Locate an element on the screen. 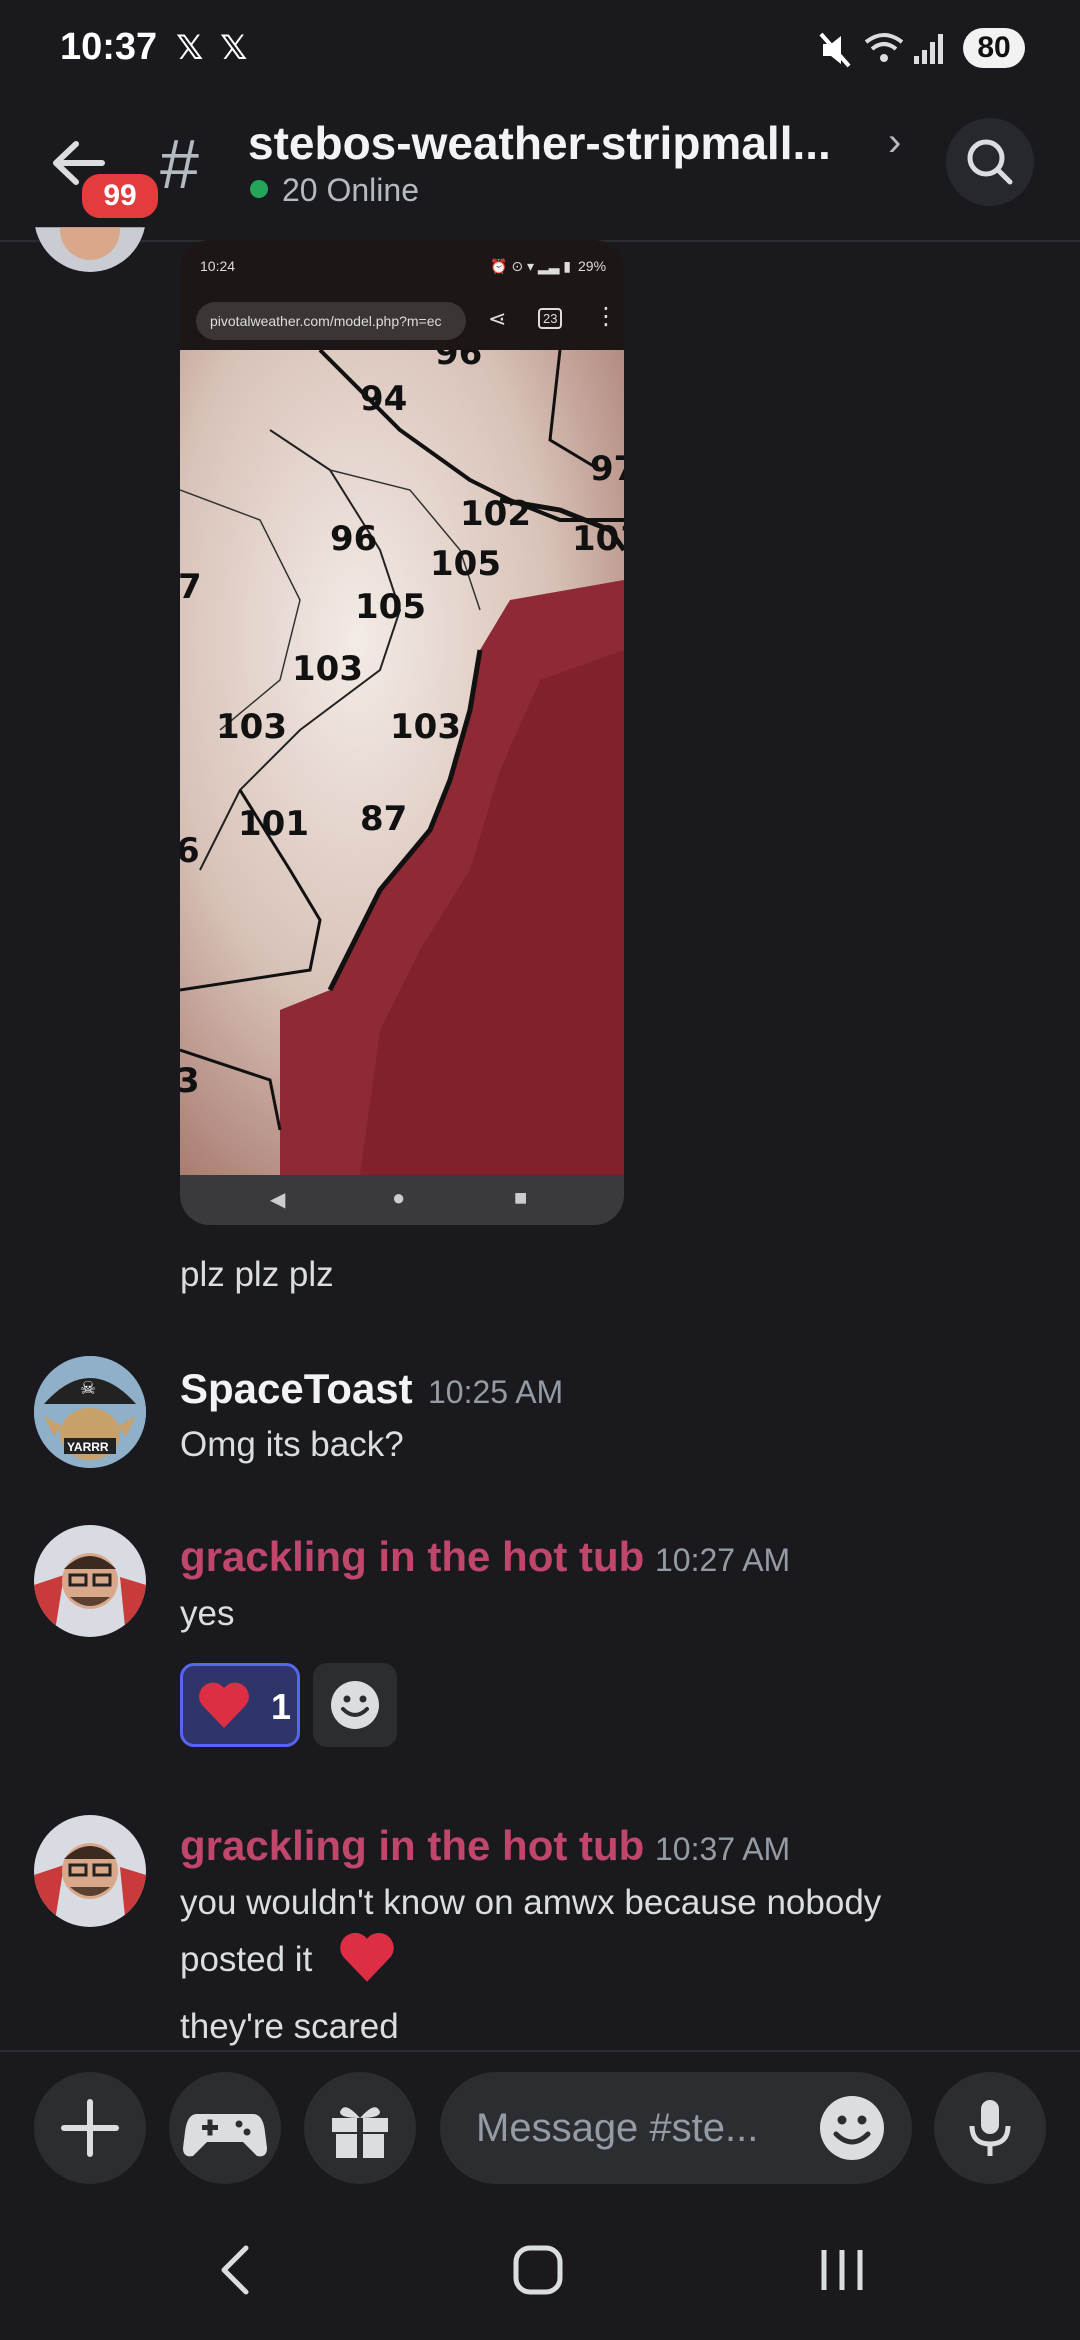 The width and height of the screenshot is (1080, 2340). status-time: 10:37 is located at coordinates (109, 47).